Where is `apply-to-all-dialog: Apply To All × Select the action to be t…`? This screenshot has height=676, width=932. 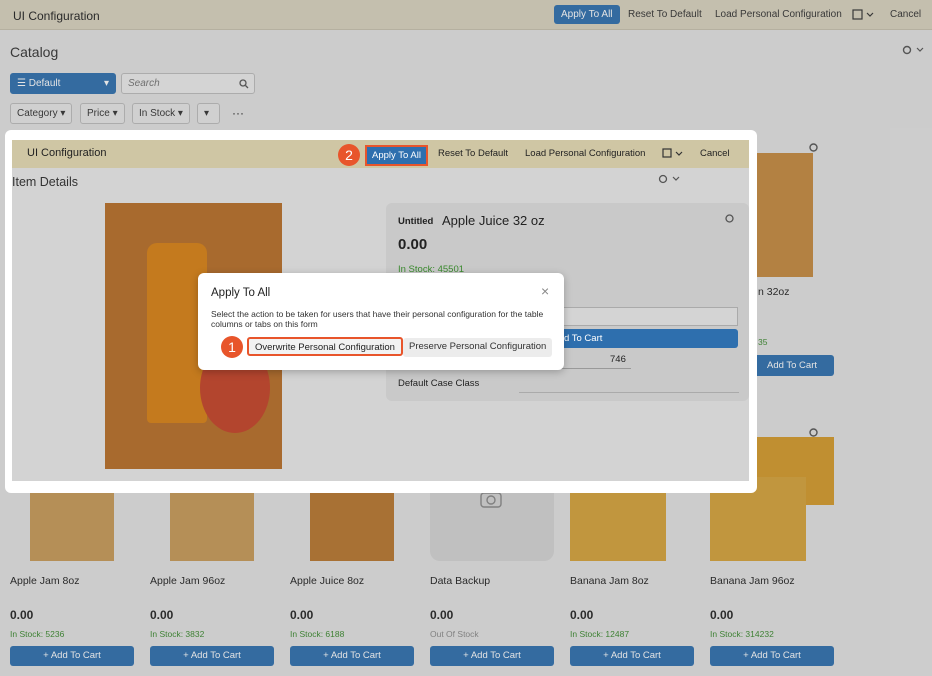
apply-to-all-dialog: Apply To All × Select the action to be t… is located at coordinates (381, 321).